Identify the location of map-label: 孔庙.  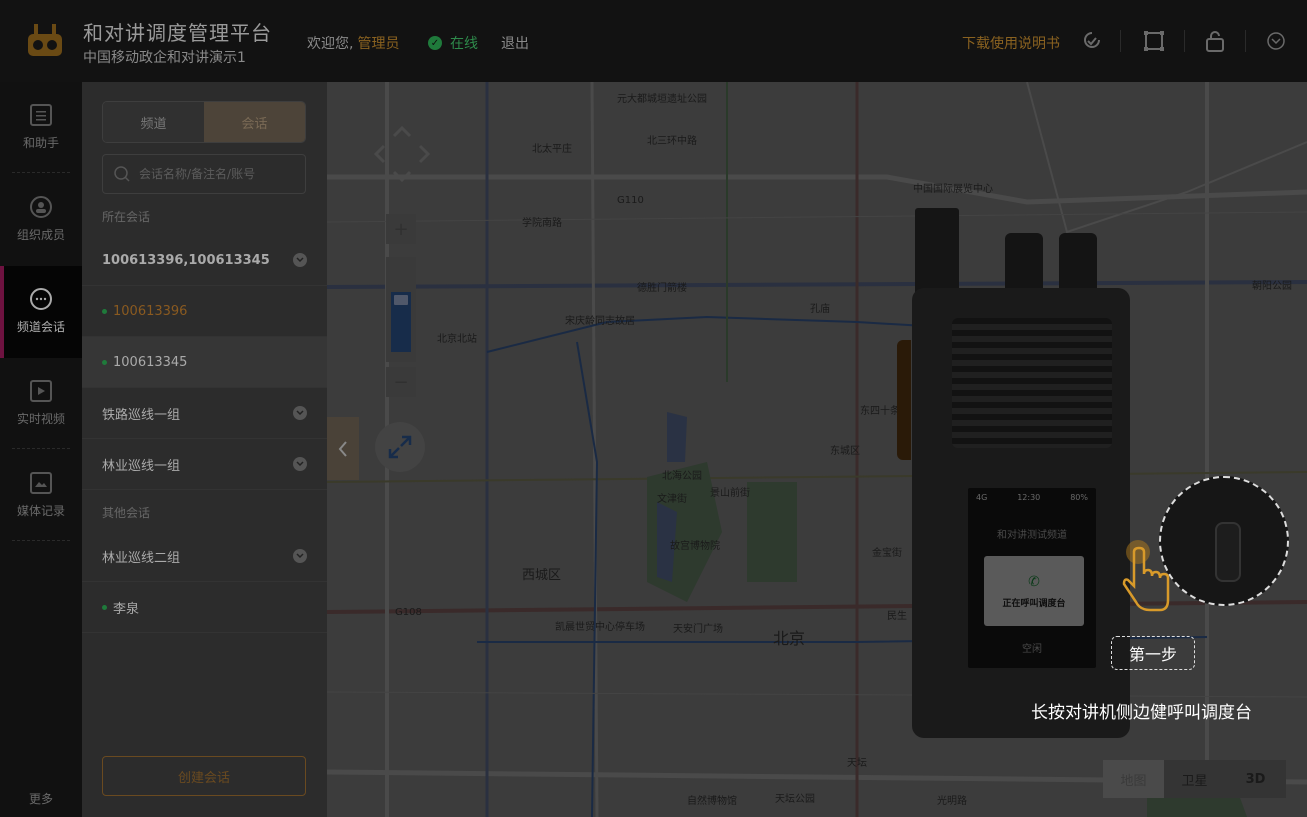
(820, 309).